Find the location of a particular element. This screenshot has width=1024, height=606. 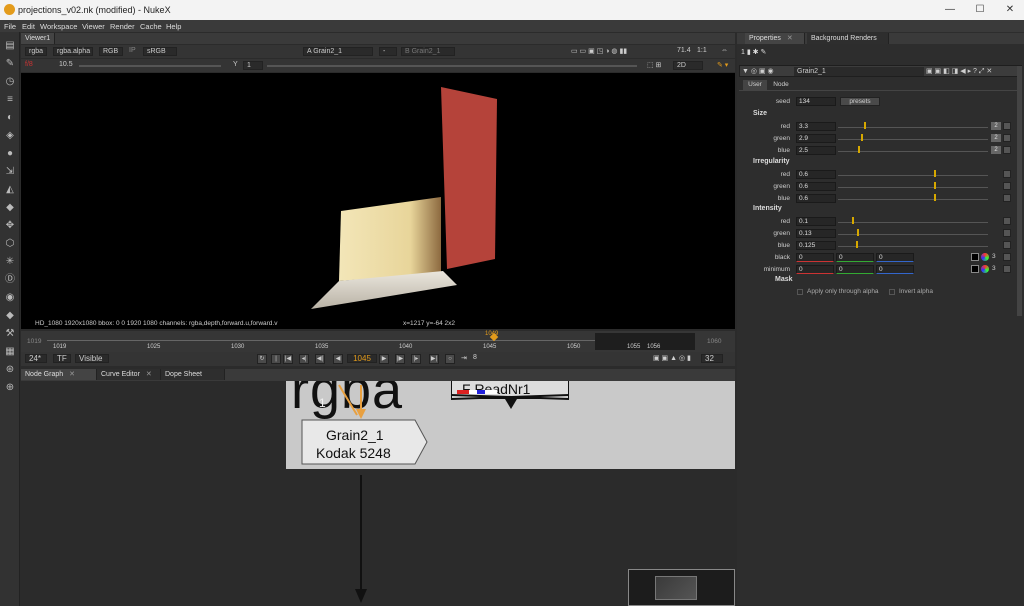

prev-keyframe-icon: ◂| is located at coordinates (304, 359).